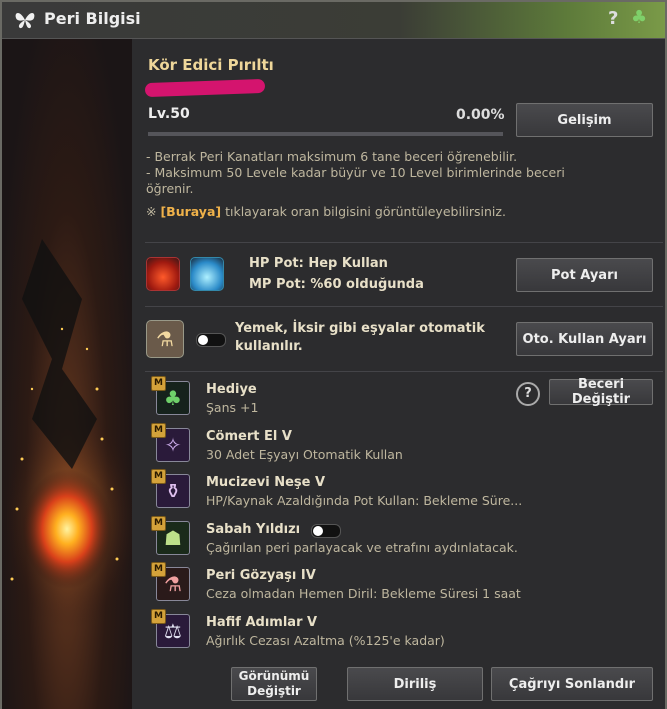 The height and width of the screenshot is (709, 667). What do you see at coordinates (92, 18) in the screenshot?
I see `window-title: Peri Bilgisi` at bounding box center [92, 18].